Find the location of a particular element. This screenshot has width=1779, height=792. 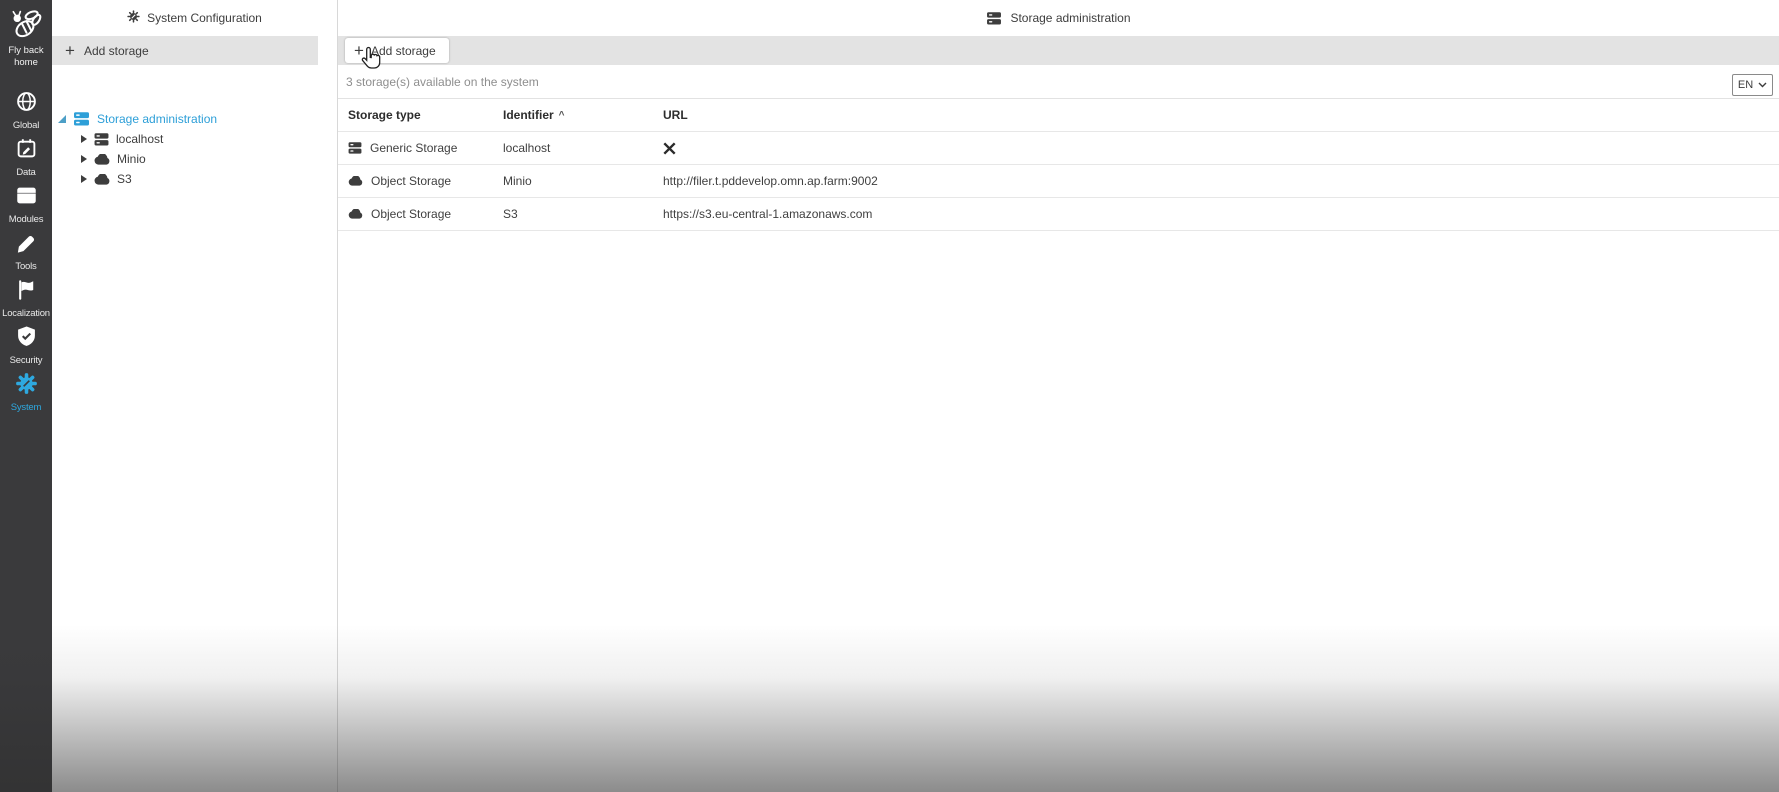

column-header-url: URL is located at coordinates (1221, 115).